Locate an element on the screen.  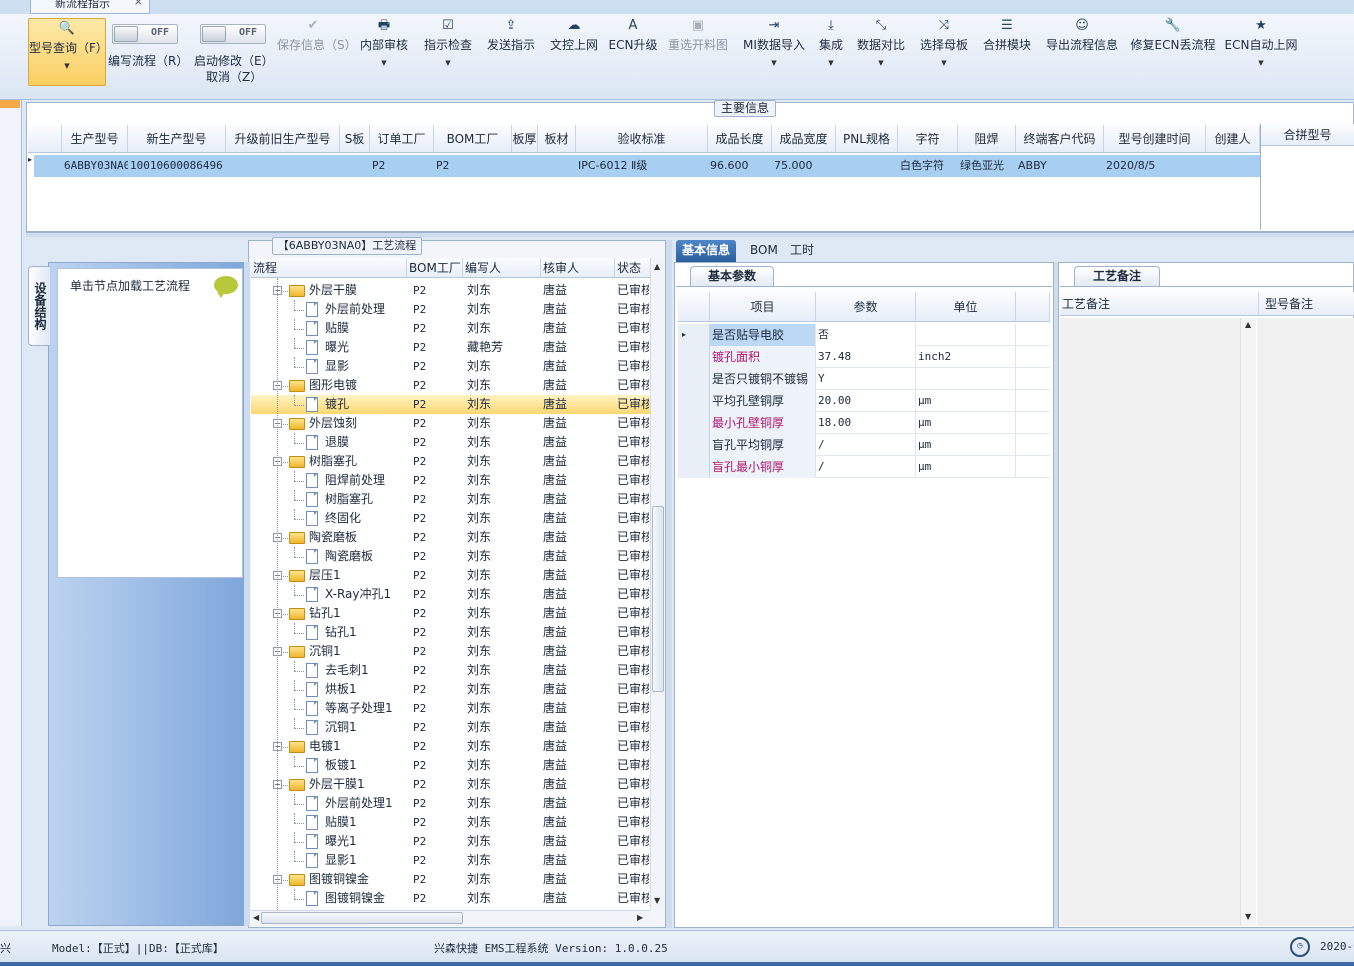
param-value: Y is located at coordinates (866, 379).